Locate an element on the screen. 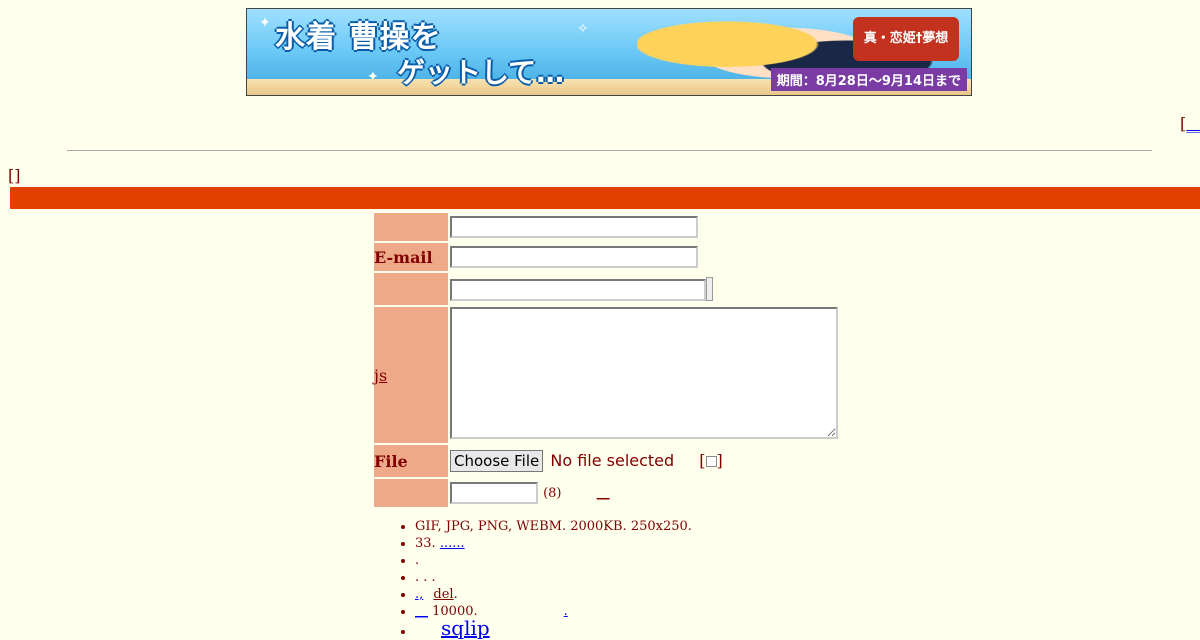 Image resolution: width=1200 pixels, height=640 pixels. comment-label: js is located at coordinates (411, 375).